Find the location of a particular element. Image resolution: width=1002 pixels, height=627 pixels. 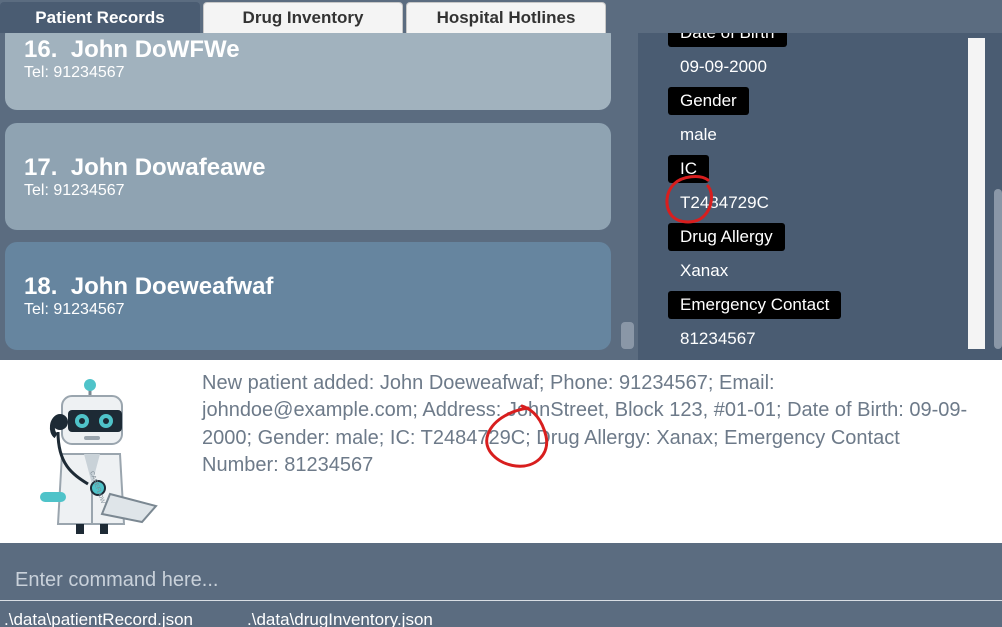

field-value-drug-allergy: Xanax is located at coordinates (704, 270).